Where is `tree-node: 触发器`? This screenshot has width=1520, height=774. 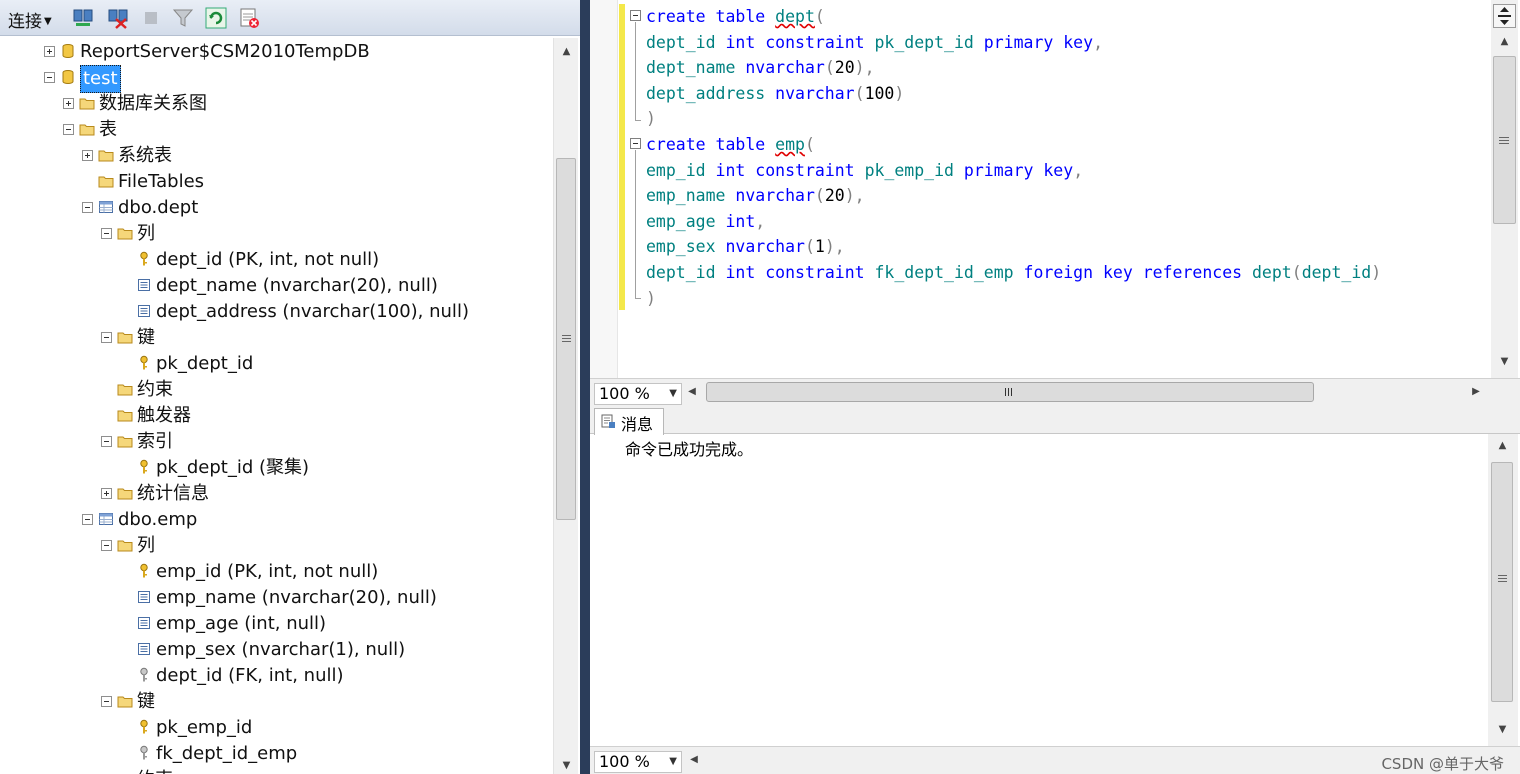 tree-node: 触发器 is located at coordinates (276, 416).